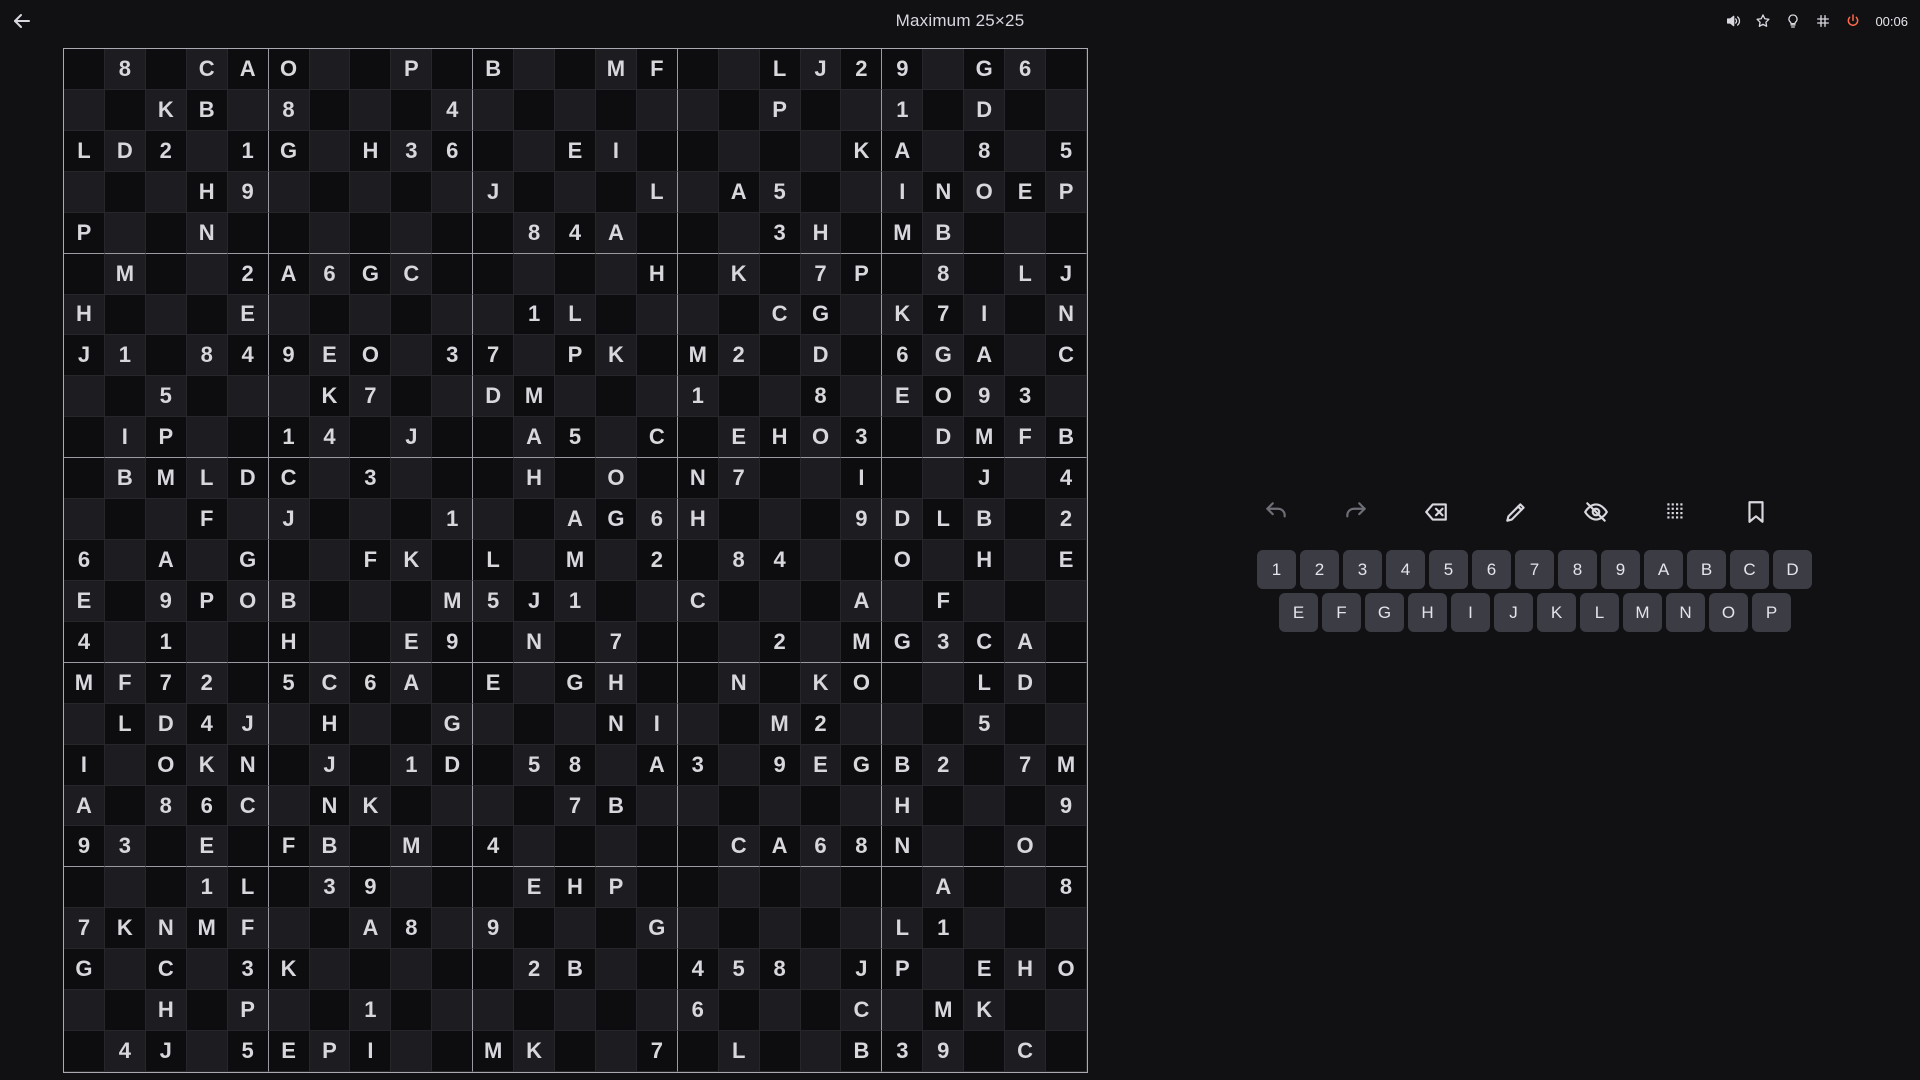 The width and height of the screenshot is (1920, 1080). I want to click on keypad-key: D, so click(1792, 569).